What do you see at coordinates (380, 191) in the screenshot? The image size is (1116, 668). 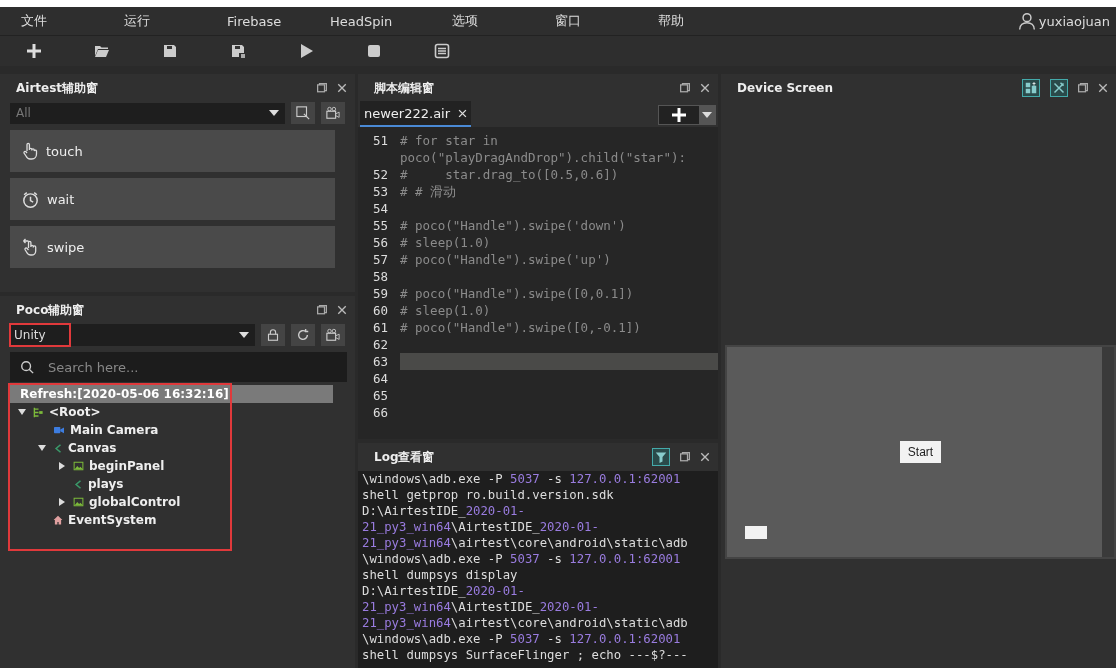 I see `line-number: 53` at bounding box center [380, 191].